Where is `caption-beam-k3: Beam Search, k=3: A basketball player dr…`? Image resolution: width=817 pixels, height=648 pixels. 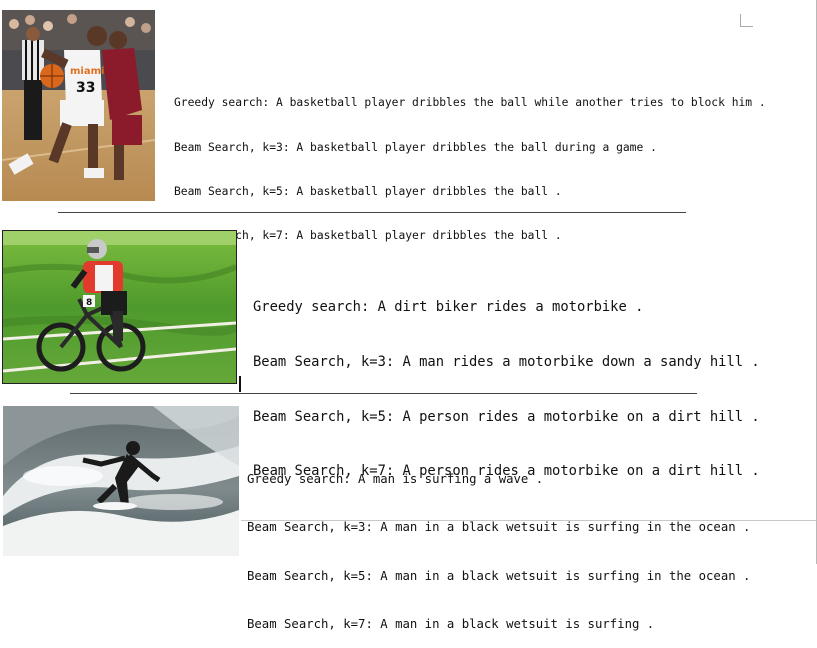 caption-beam-k3: Beam Search, k=3: A basketball player dr… is located at coordinates (415, 147).